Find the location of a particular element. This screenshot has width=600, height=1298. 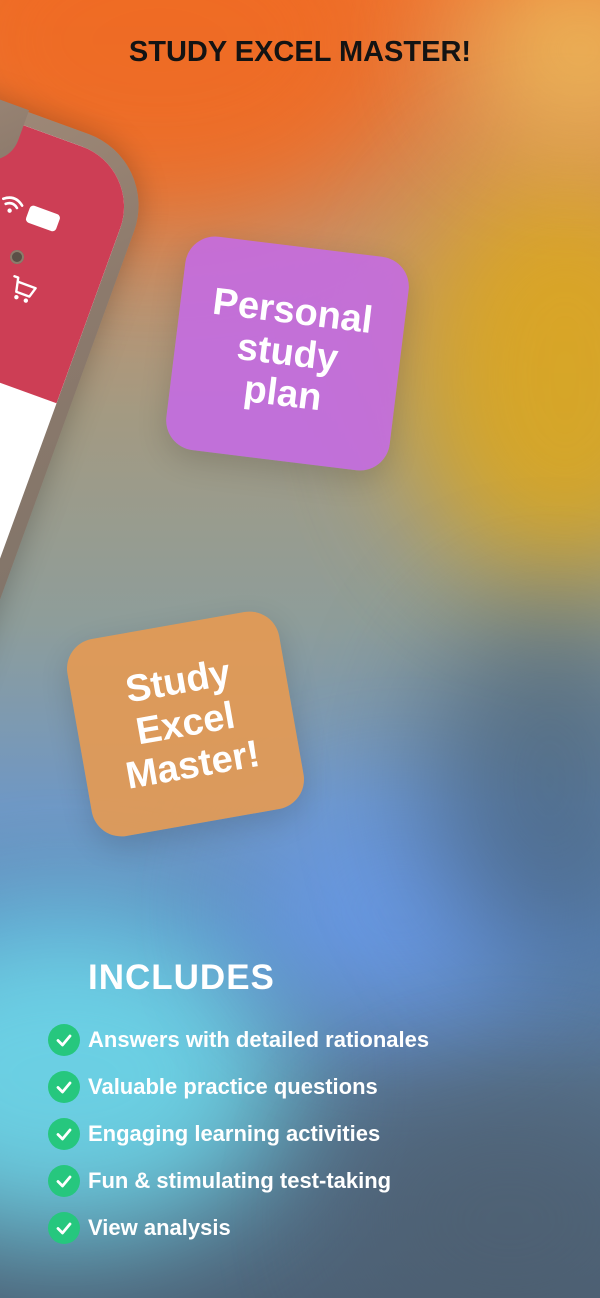

feature-text: Fun & stimulating test-taking is located at coordinates (240, 1180).